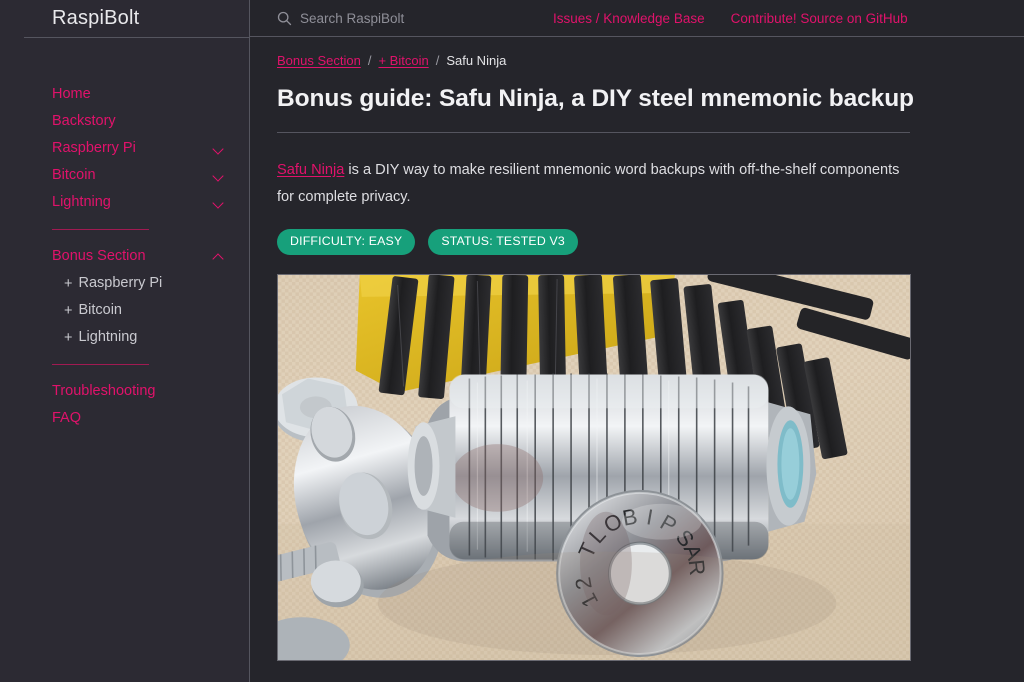 The image size is (1024, 682). I want to click on chevron-up-icon, so click(218, 256).